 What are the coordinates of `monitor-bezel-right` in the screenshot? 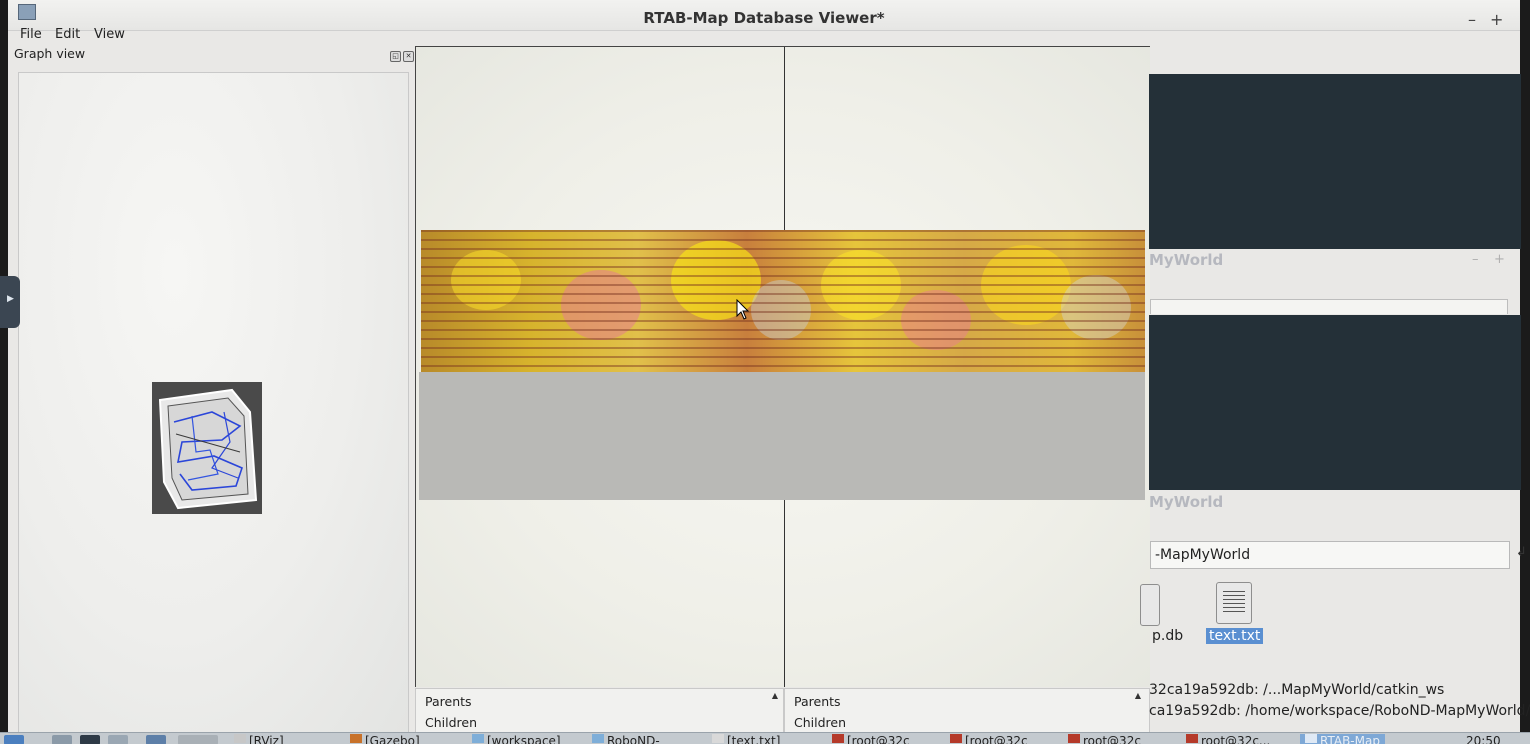 It's located at (1525, 372).